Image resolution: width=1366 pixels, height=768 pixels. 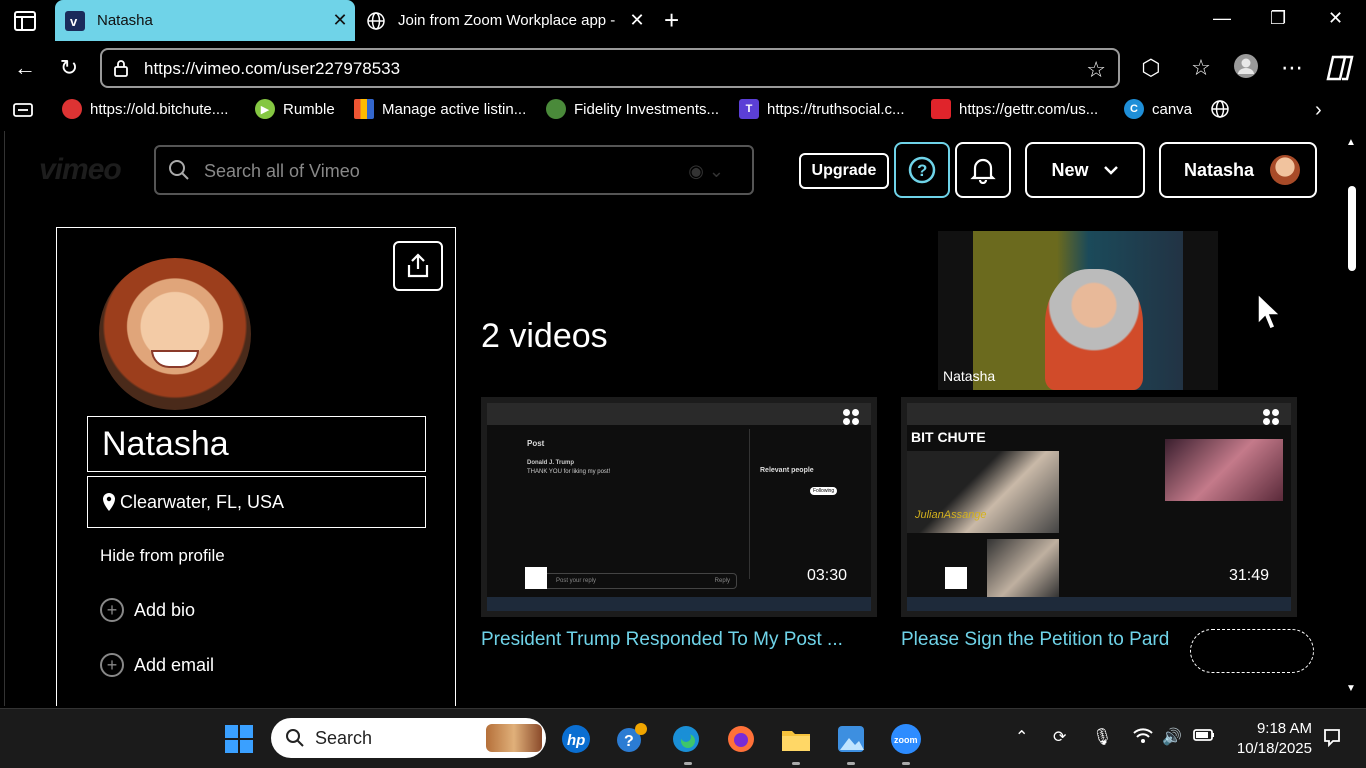 What do you see at coordinates (23, 110) in the screenshot?
I see `reading-list-icon` at bounding box center [23, 110].